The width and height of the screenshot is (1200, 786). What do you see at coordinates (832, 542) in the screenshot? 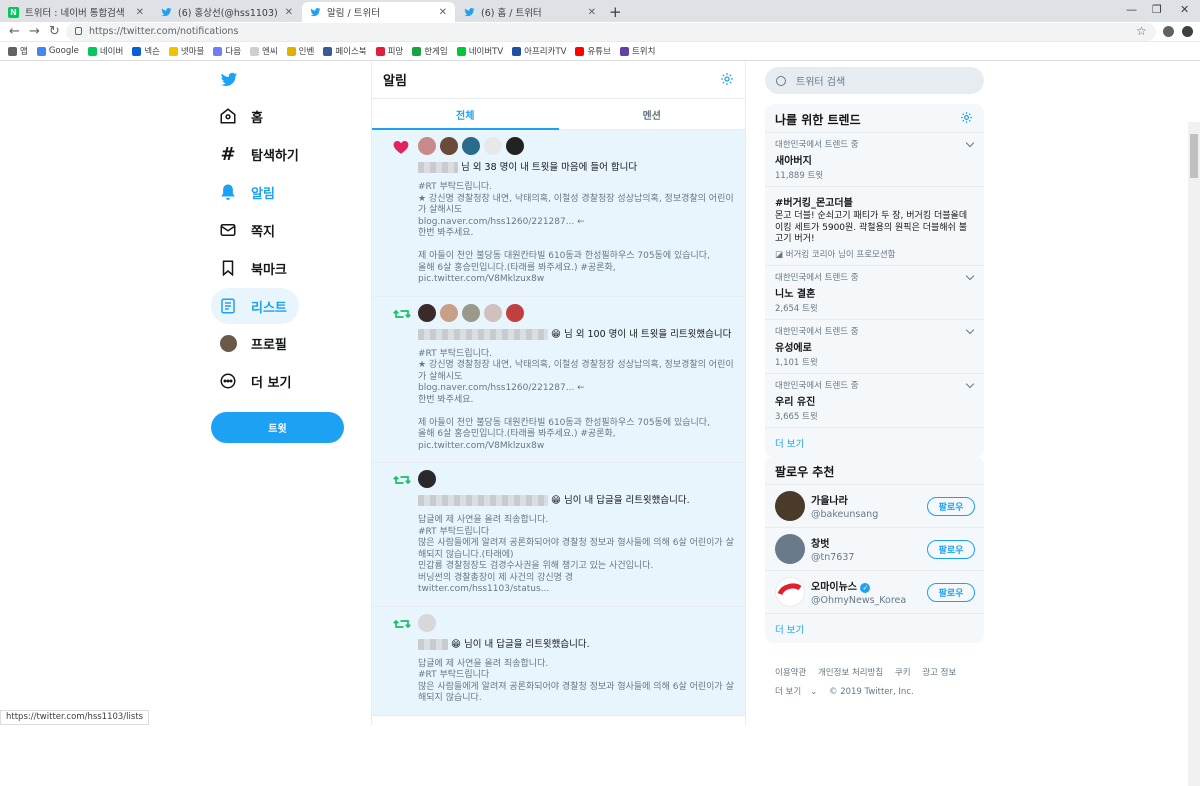
I see `follow-name: 창벗` at bounding box center [832, 542].